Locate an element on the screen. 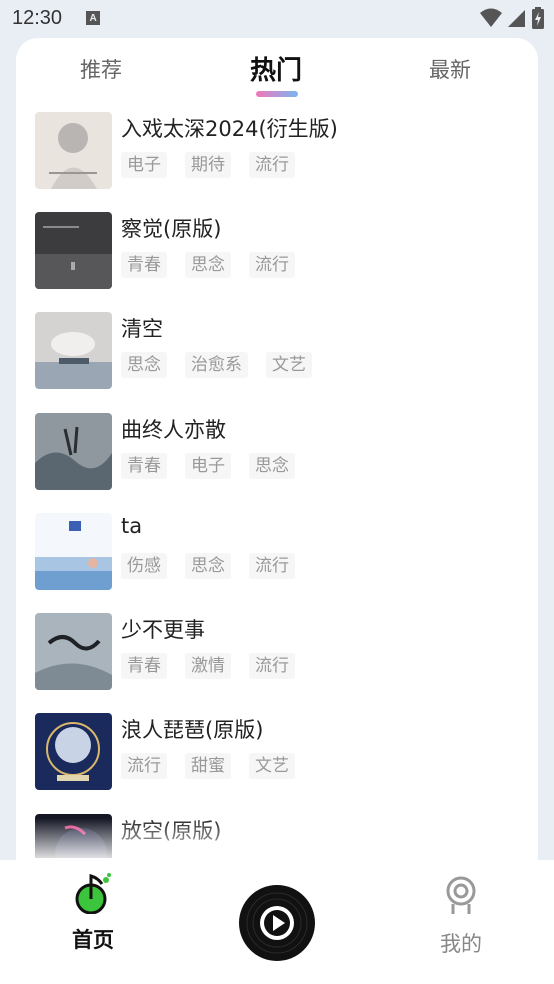 This screenshot has height=984, width=554. tag-list: 青春 电子 思念 is located at coordinates (208, 466).